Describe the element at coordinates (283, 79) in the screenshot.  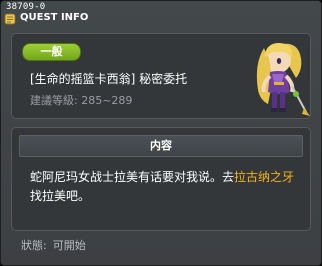
I see `npc-portrait` at that location.